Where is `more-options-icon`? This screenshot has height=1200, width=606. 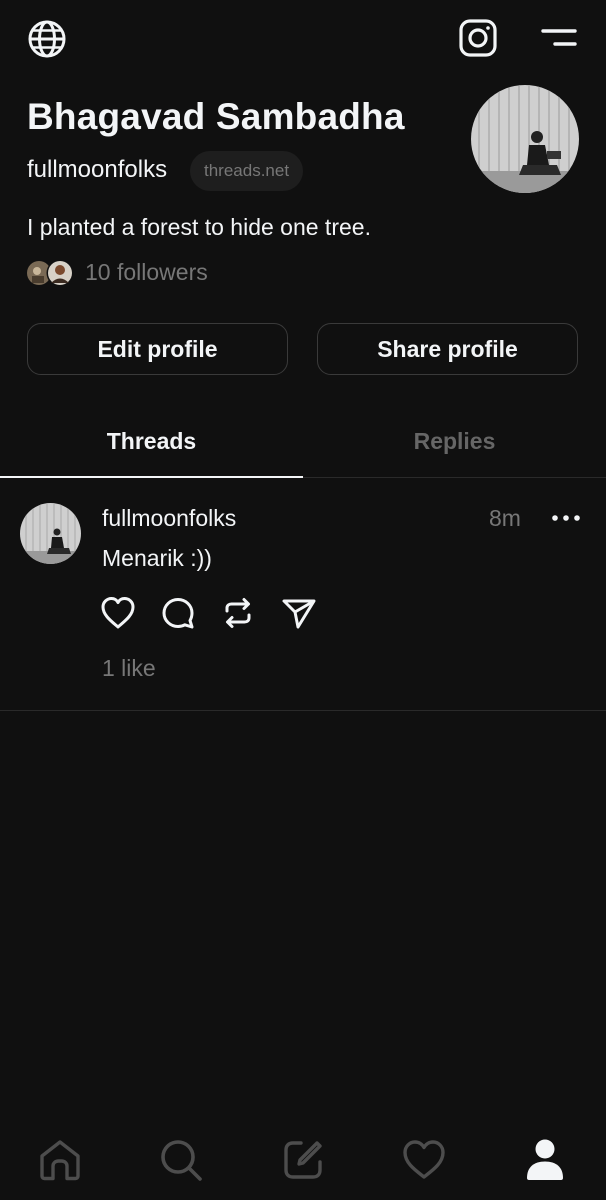
more-options-icon is located at coordinates (566, 518).